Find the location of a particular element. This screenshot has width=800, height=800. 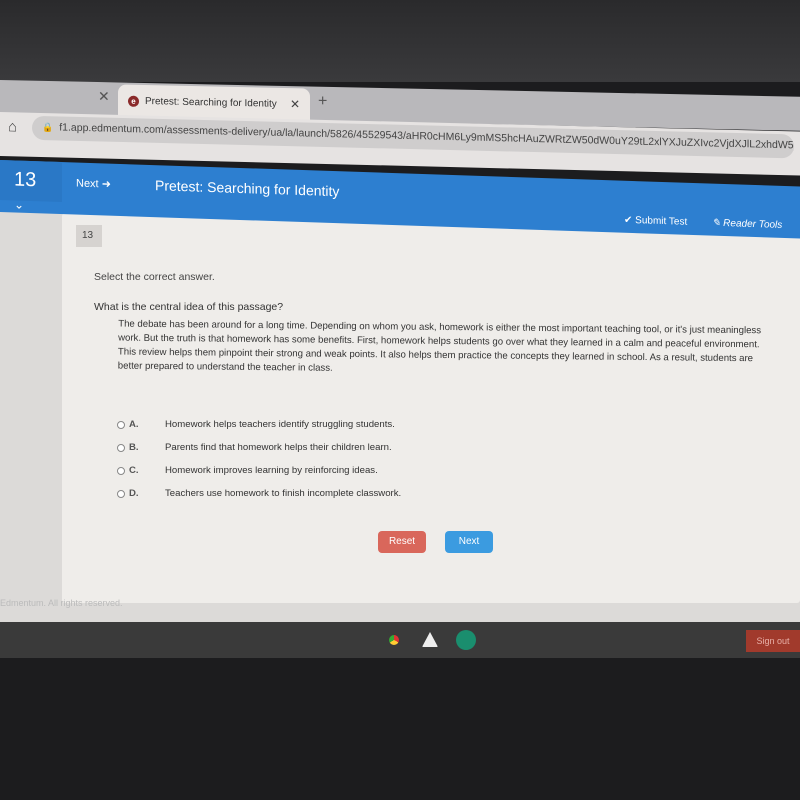

tab-title: Pretest: Searching for Identity is located at coordinates (211, 102).